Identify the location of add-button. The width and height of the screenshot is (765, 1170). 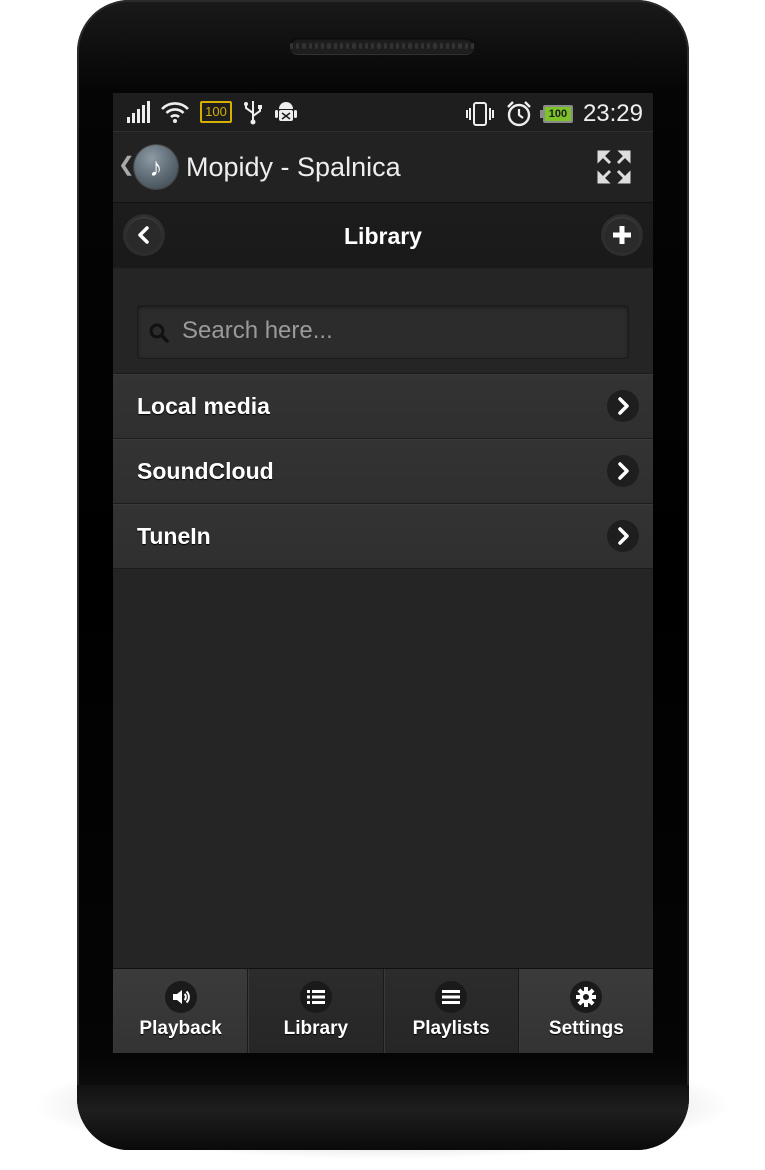
(622, 235).